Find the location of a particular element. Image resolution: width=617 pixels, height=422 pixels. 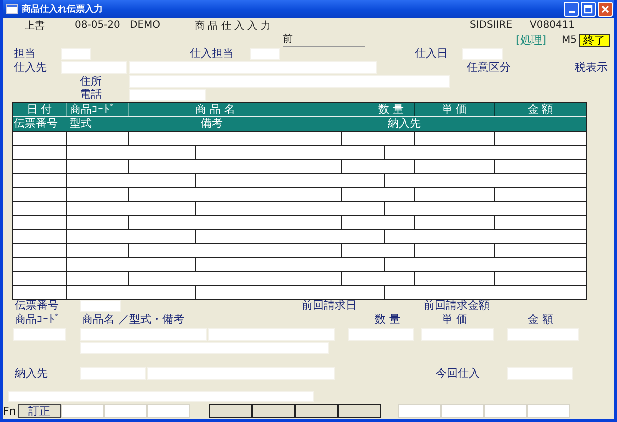

field-label: 単 価 is located at coordinates (455, 320).